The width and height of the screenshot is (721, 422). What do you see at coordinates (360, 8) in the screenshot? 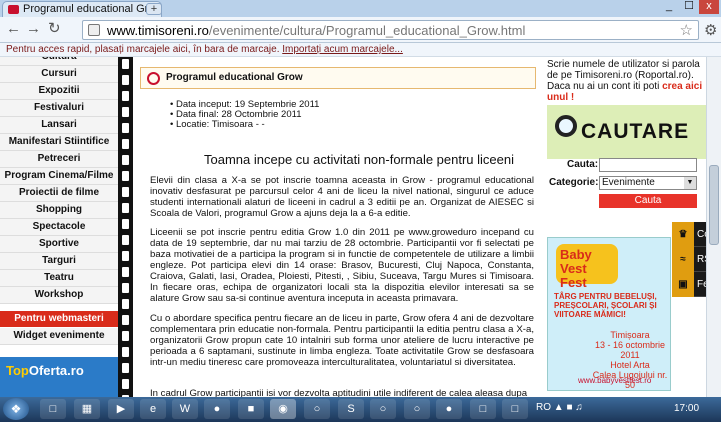
I see `tab-bar: Programul educational Grow x + _ ☐ x` at bounding box center [360, 8].